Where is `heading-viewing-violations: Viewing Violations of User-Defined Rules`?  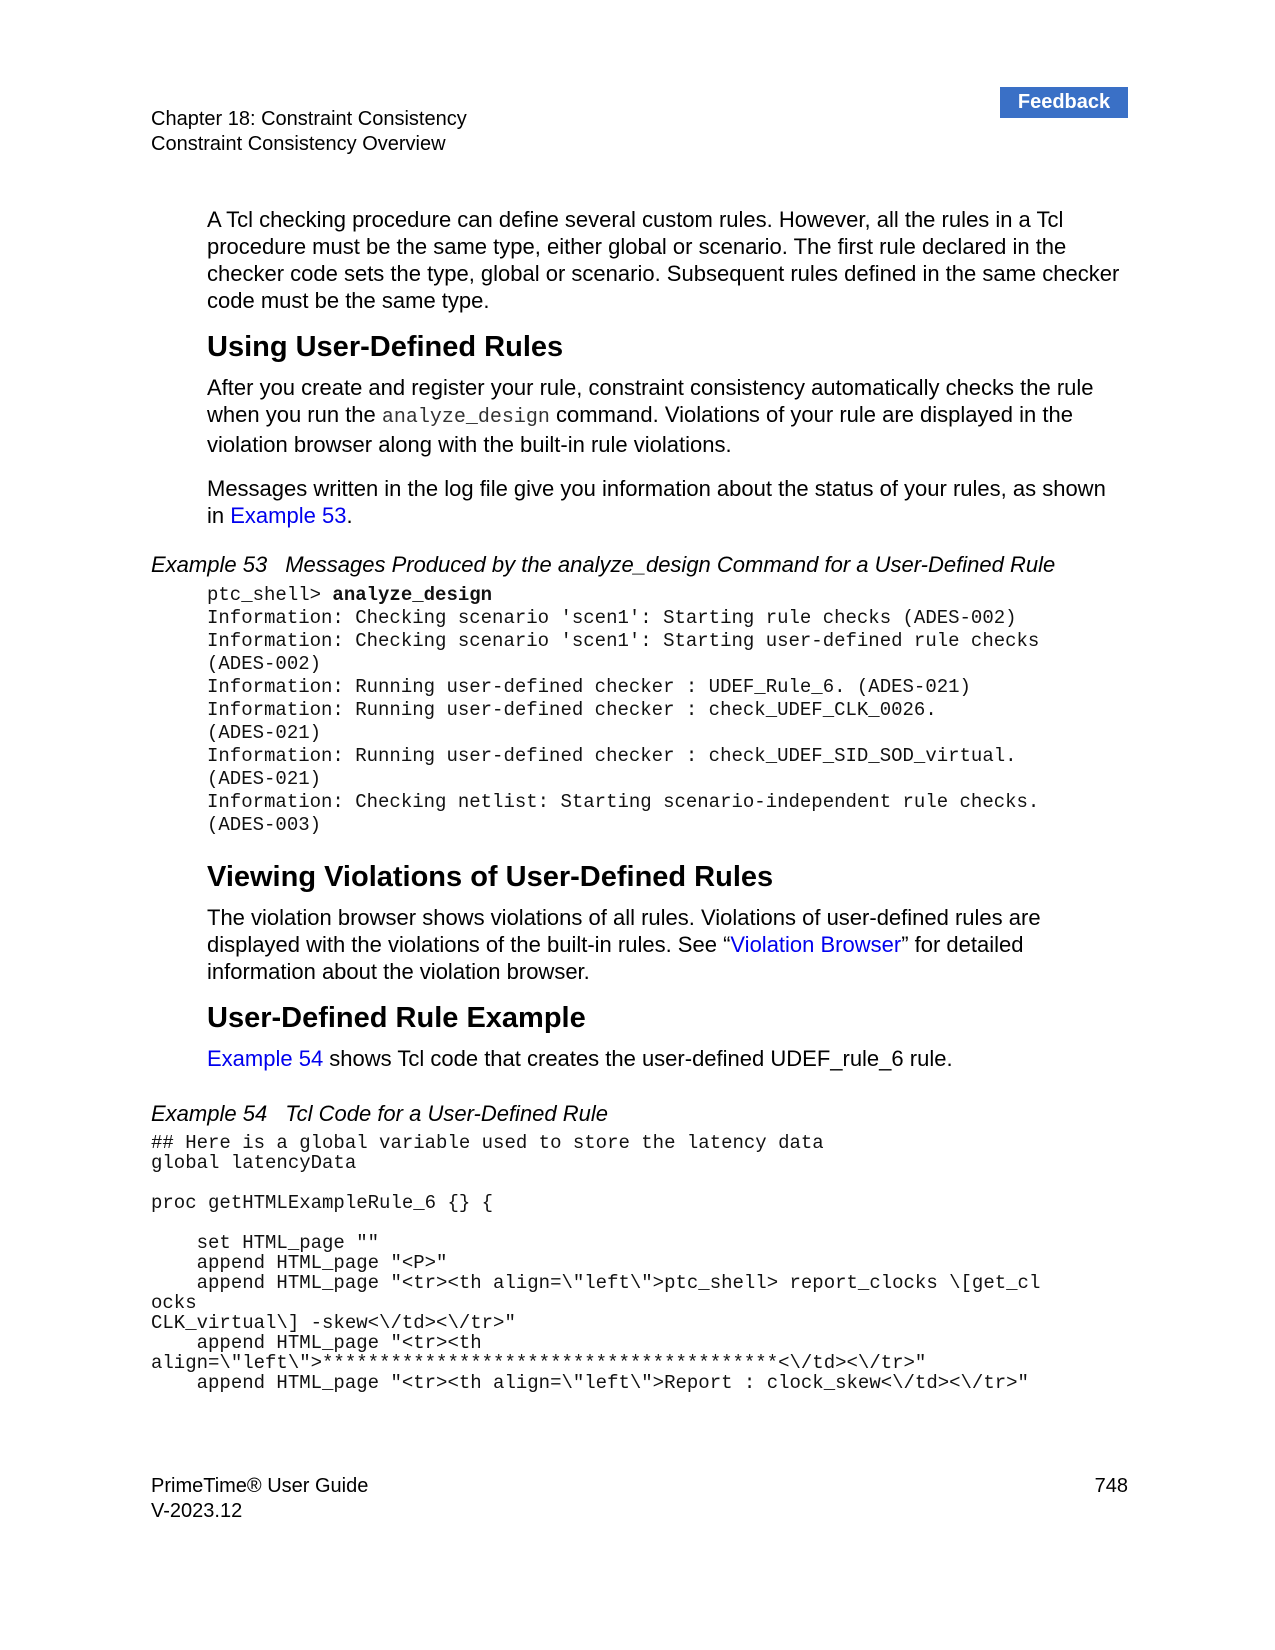
heading-viewing-violations: Viewing Violations of User-Defined Rules is located at coordinates (490, 877).